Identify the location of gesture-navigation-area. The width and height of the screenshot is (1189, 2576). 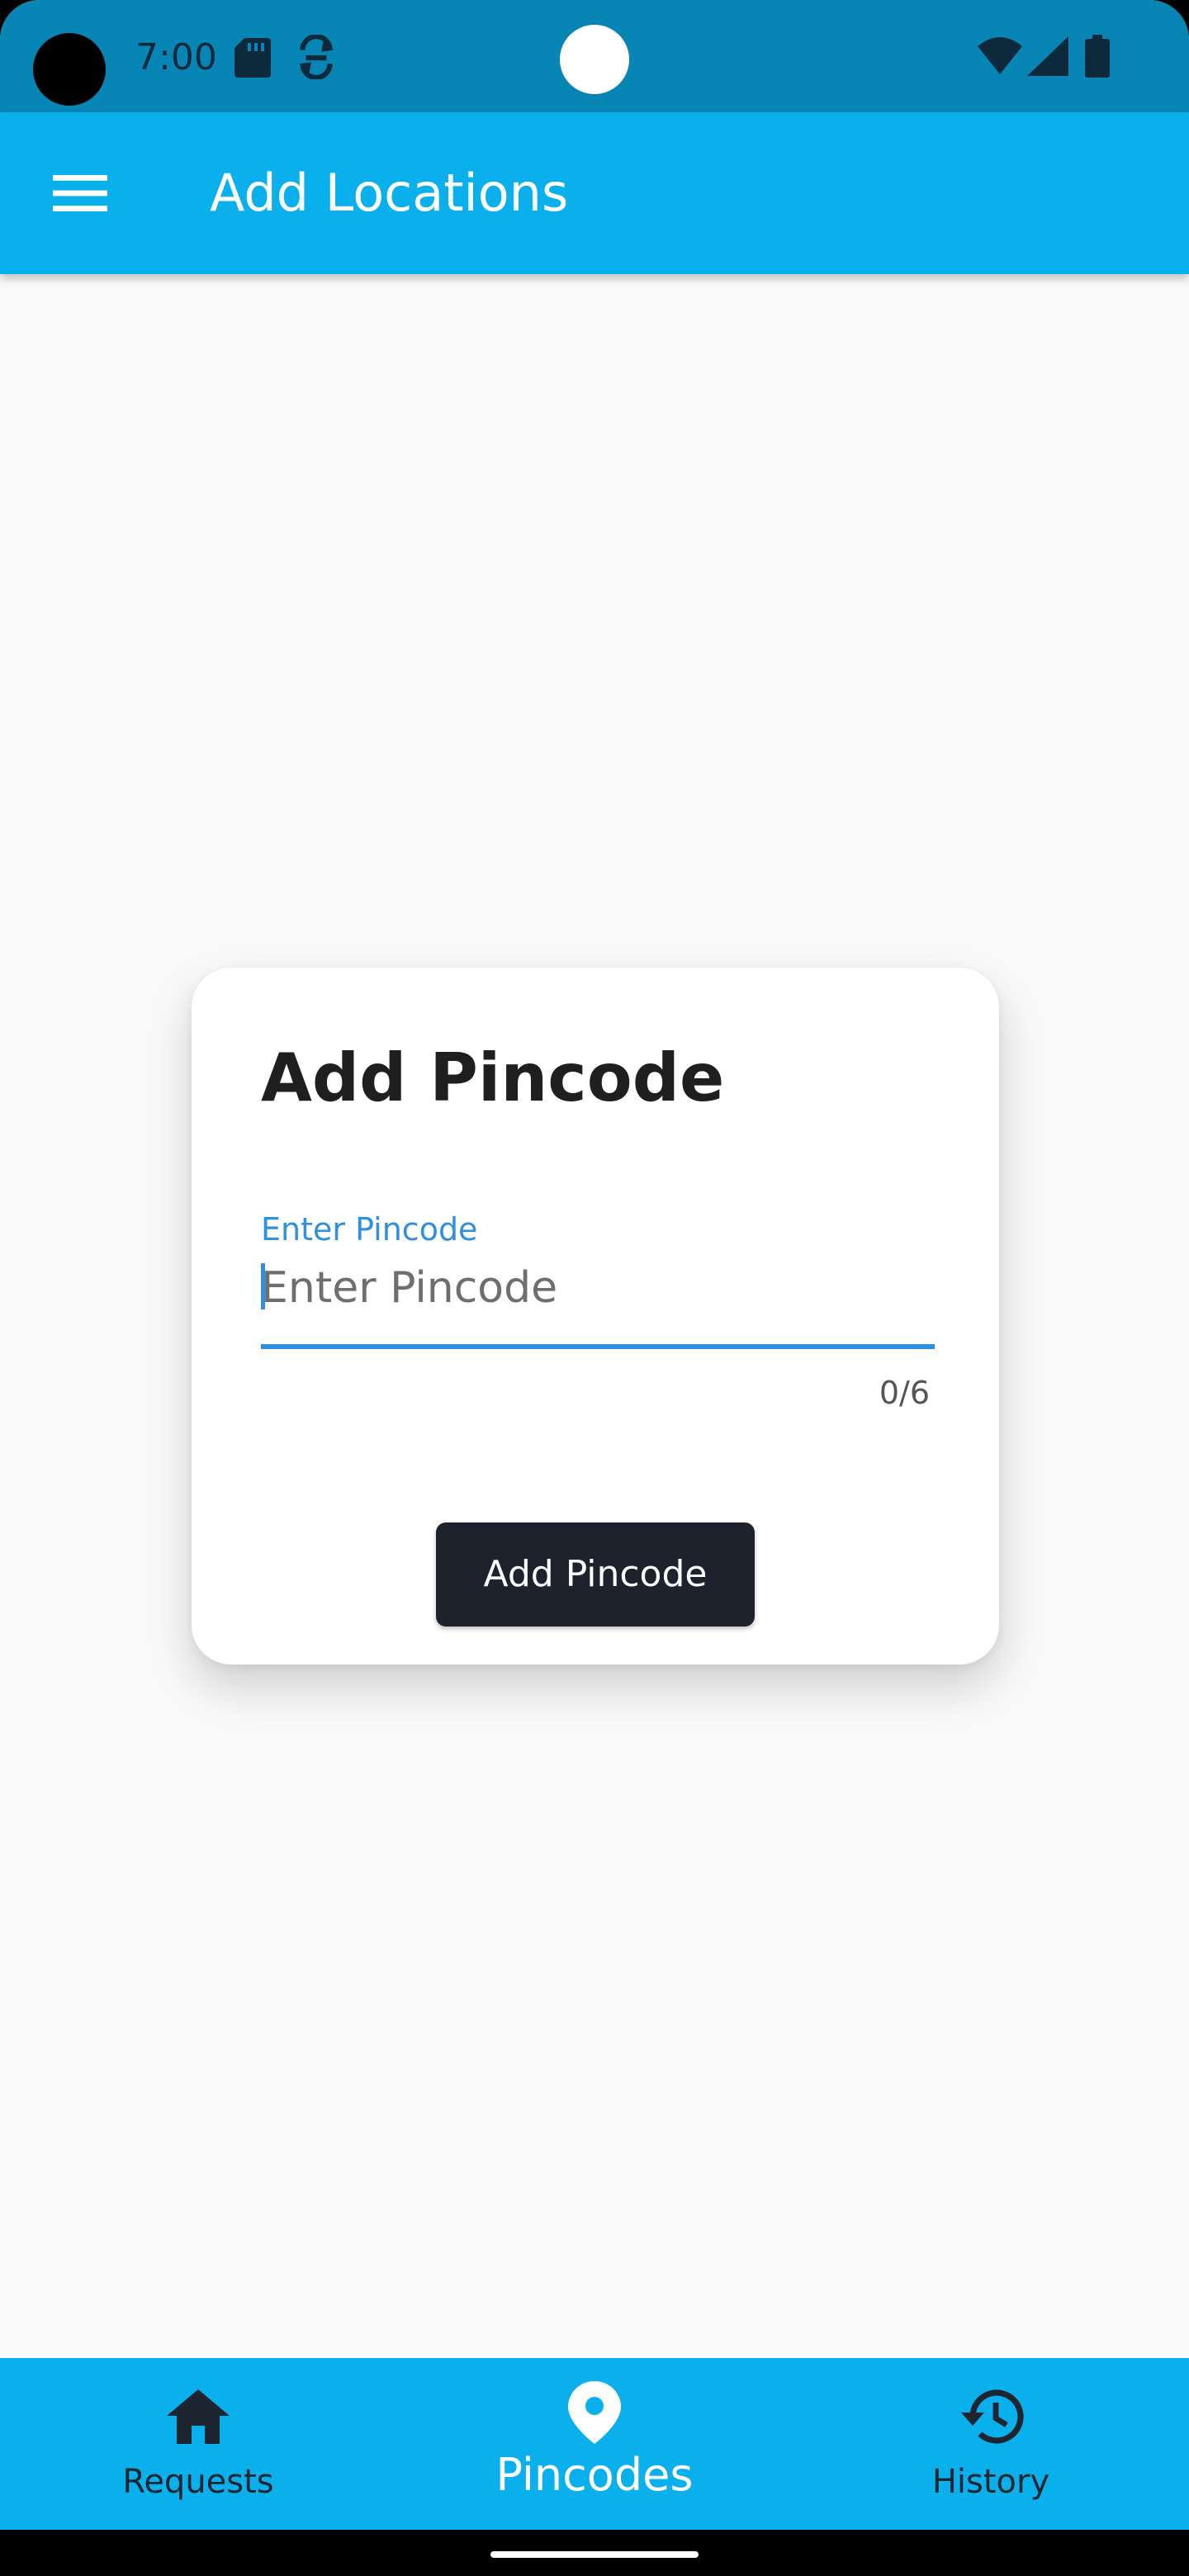
(594, 2553).